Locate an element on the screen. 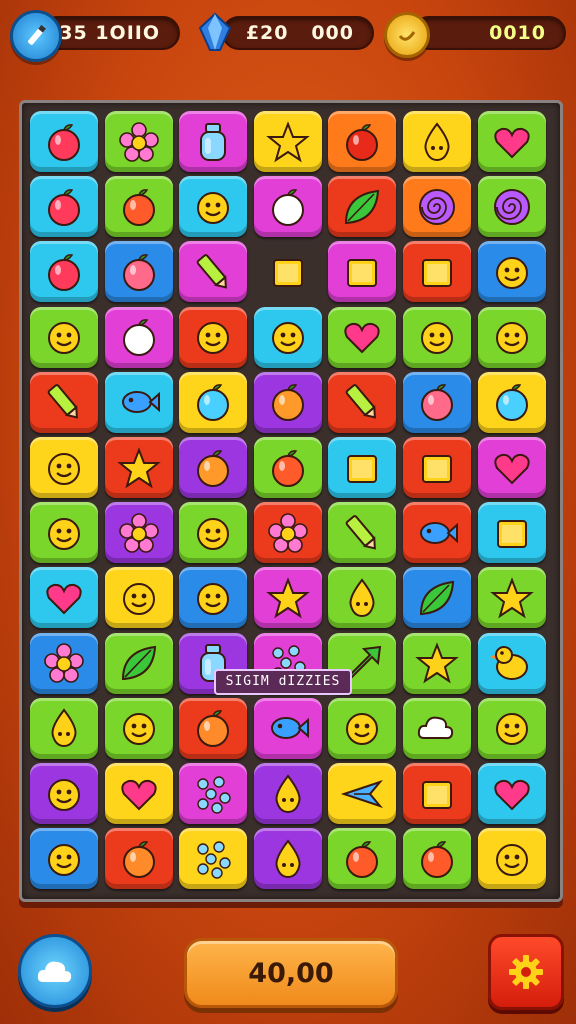 This screenshot has width=576, height=1024. gem-icon is located at coordinates (215, 32).